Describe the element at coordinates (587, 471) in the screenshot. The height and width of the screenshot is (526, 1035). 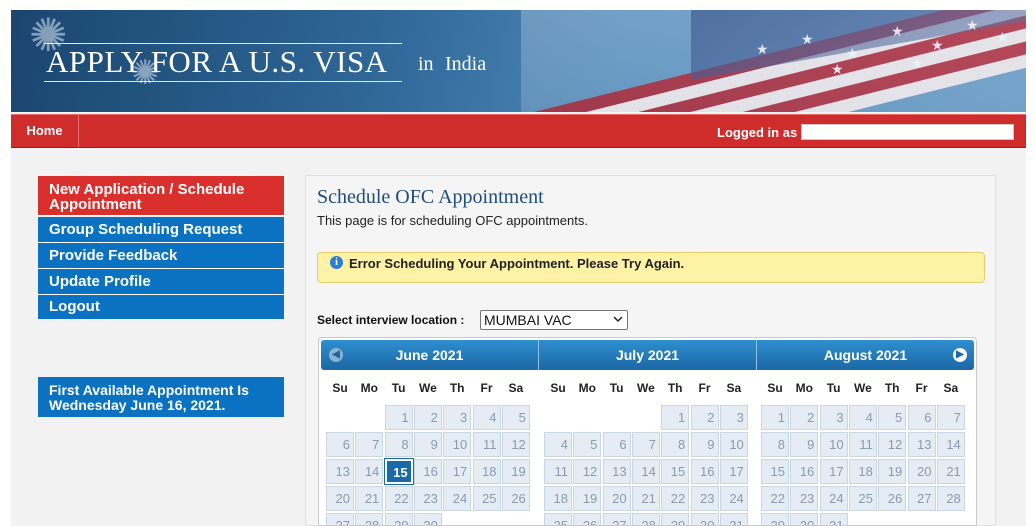
I see `calendar-day: 12` at that location.